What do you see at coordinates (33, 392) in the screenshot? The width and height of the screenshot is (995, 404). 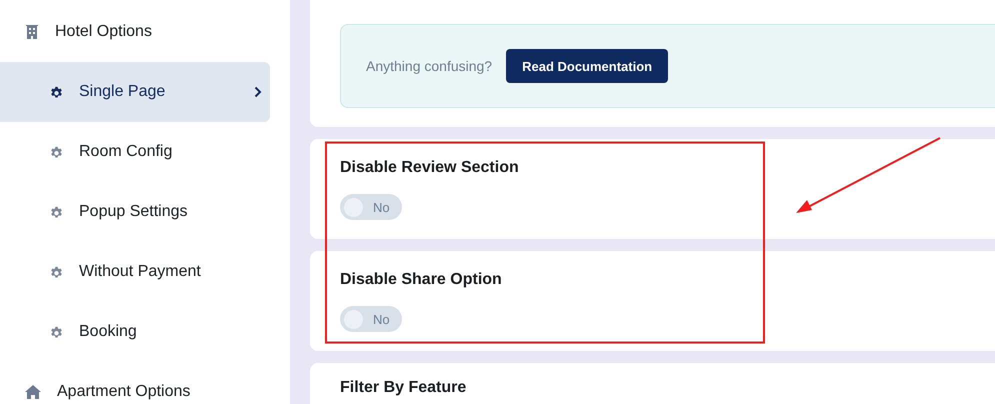 I see `house-icon` at bounding box center [33, 392].